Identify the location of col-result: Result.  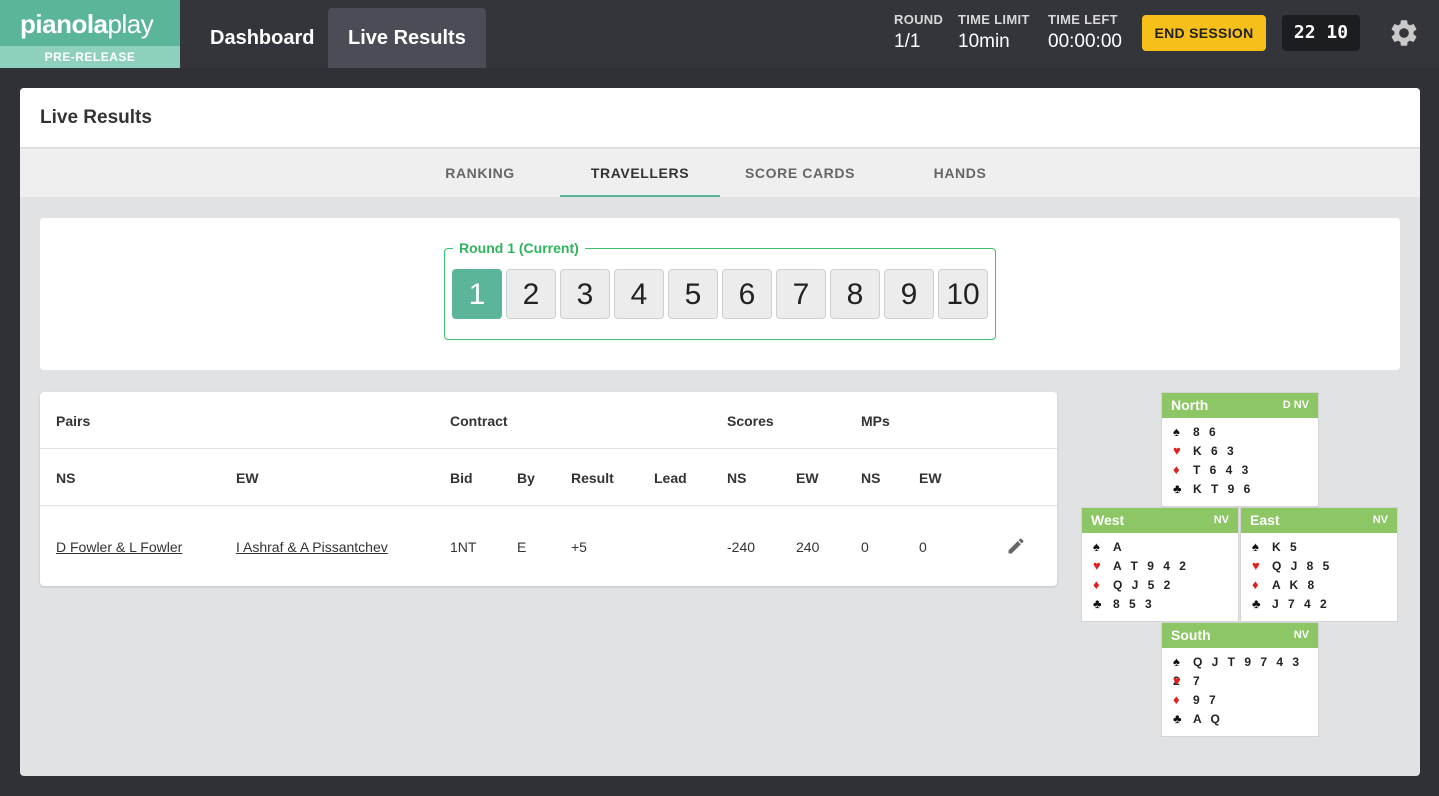
(592, 478).